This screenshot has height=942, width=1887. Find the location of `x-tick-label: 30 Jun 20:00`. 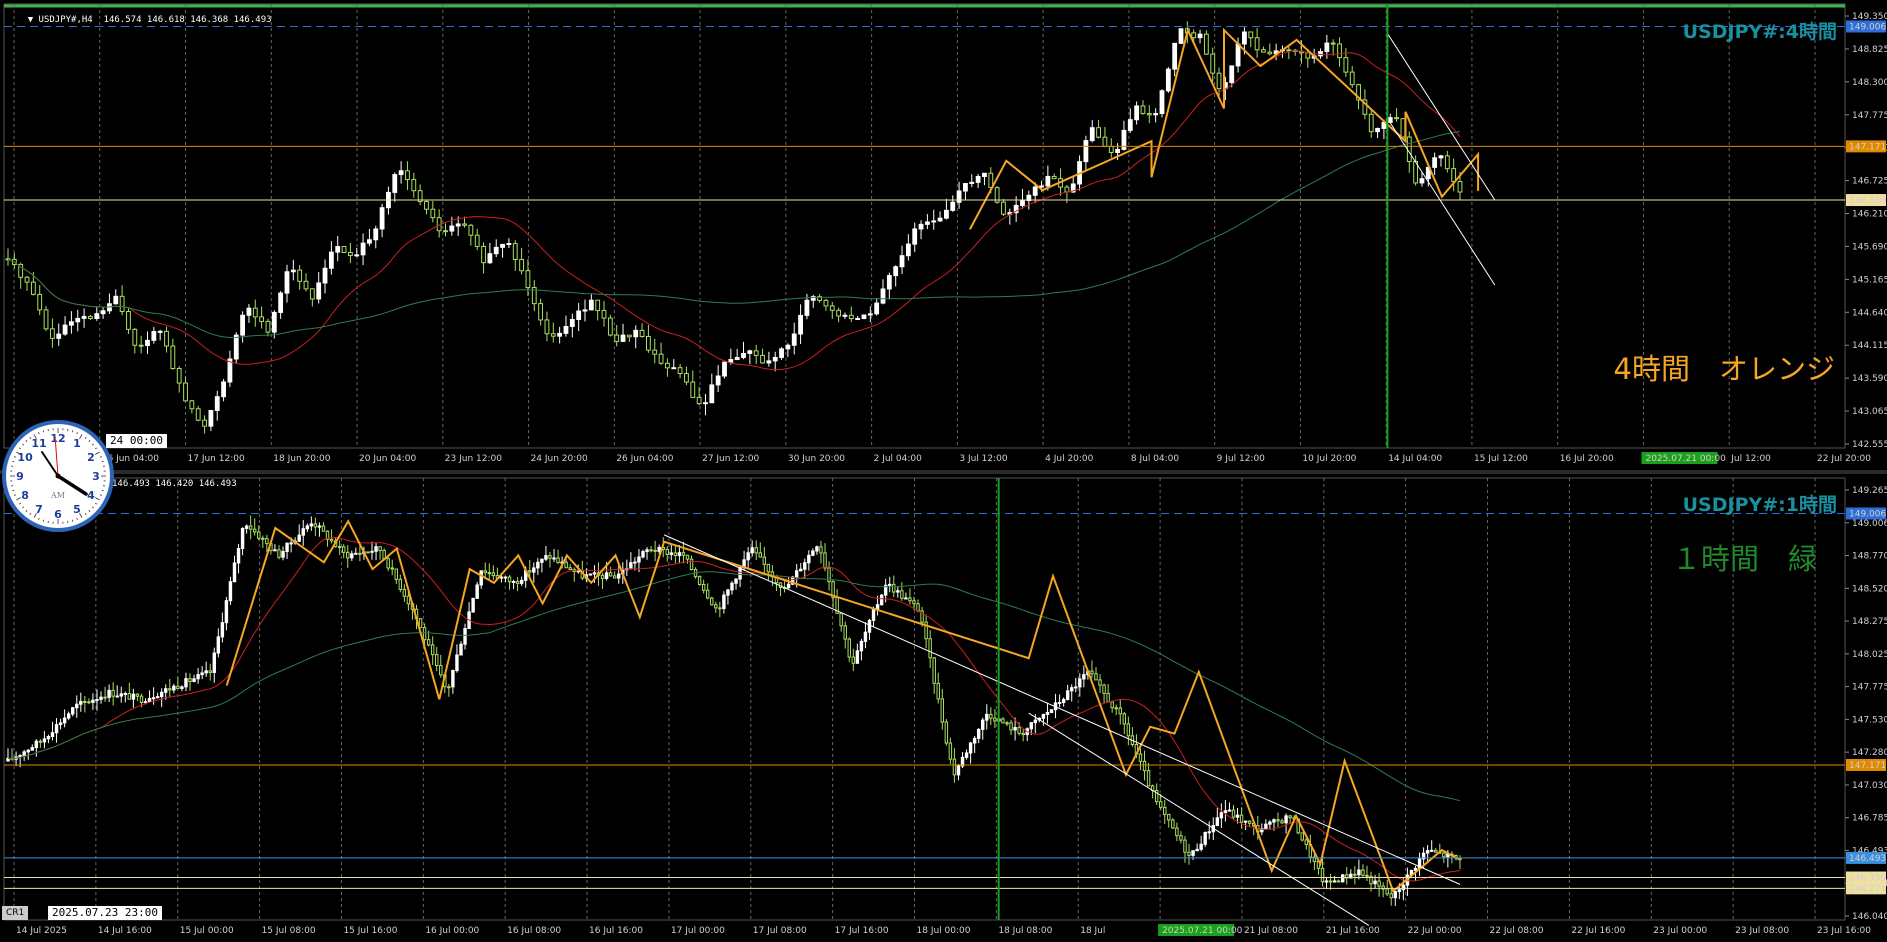

x-tick-label: 30 Jun 20:00 is located at coordinates (816, 459).